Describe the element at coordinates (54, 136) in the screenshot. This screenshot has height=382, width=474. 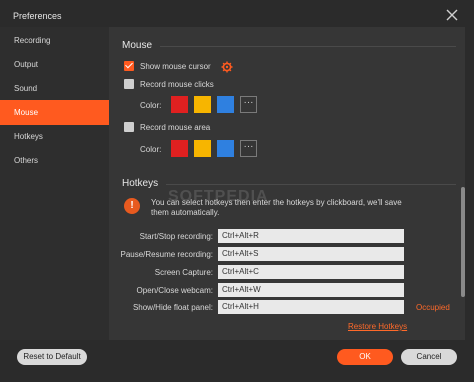
I see `sidebar-item-hotkeys: Hotkeys` at that location.